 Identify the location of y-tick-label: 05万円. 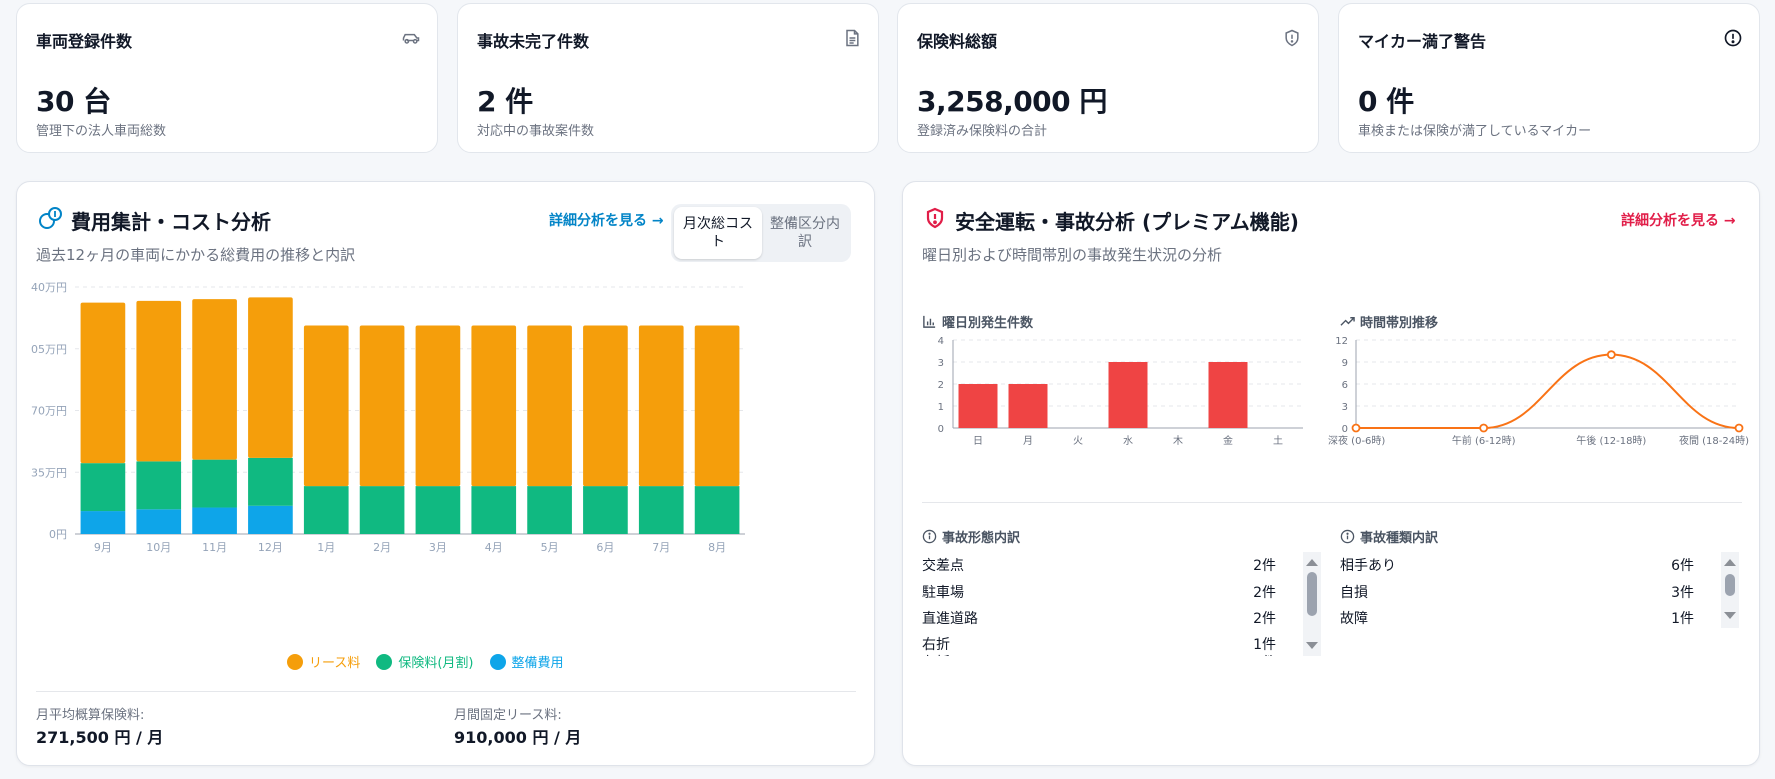
(49, 349).